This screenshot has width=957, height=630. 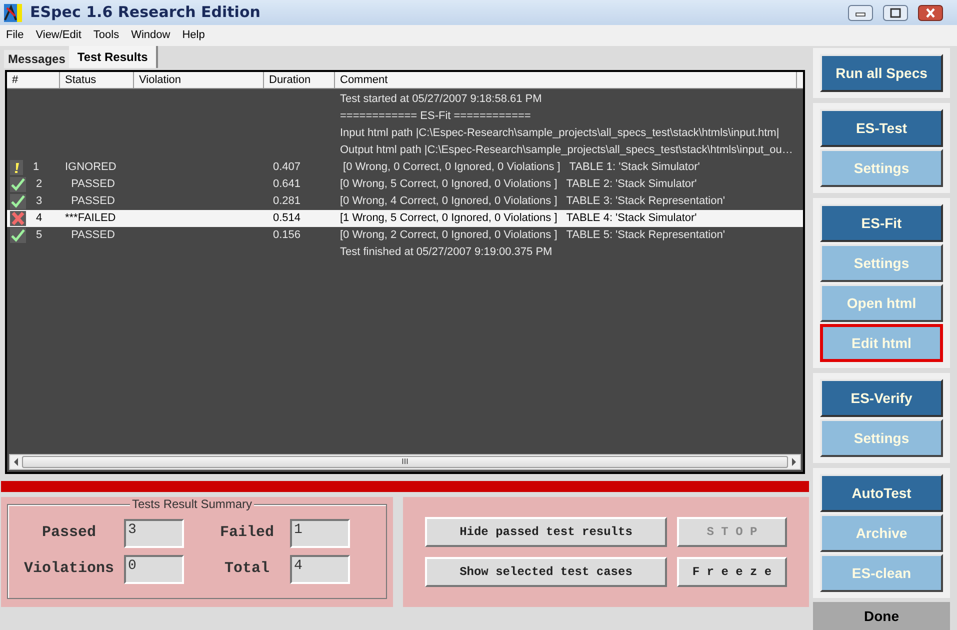 What do you see at coordinates (320, 569) in the screenshot?
I see `value-field: 4` at bounding box center [320, 569].